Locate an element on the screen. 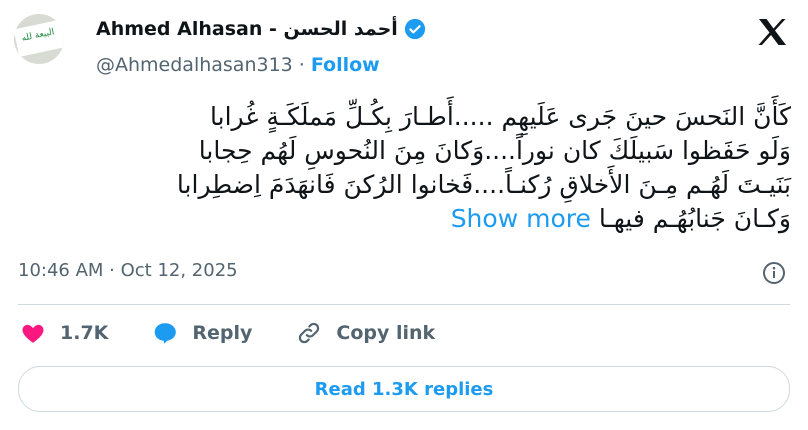 The width and height of the screenshot is (808, 430). action-bar: 1.7K Reply Copy link is located at coordinates (249, 333).